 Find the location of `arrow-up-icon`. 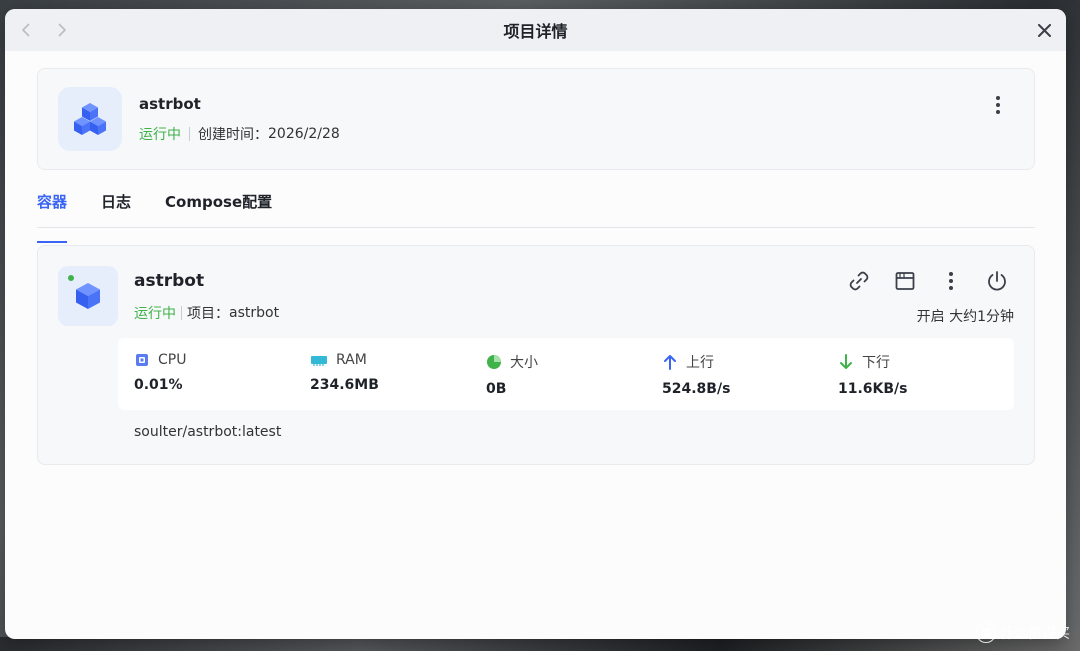

arrow-up-icon is located at coordinates (670, 362).